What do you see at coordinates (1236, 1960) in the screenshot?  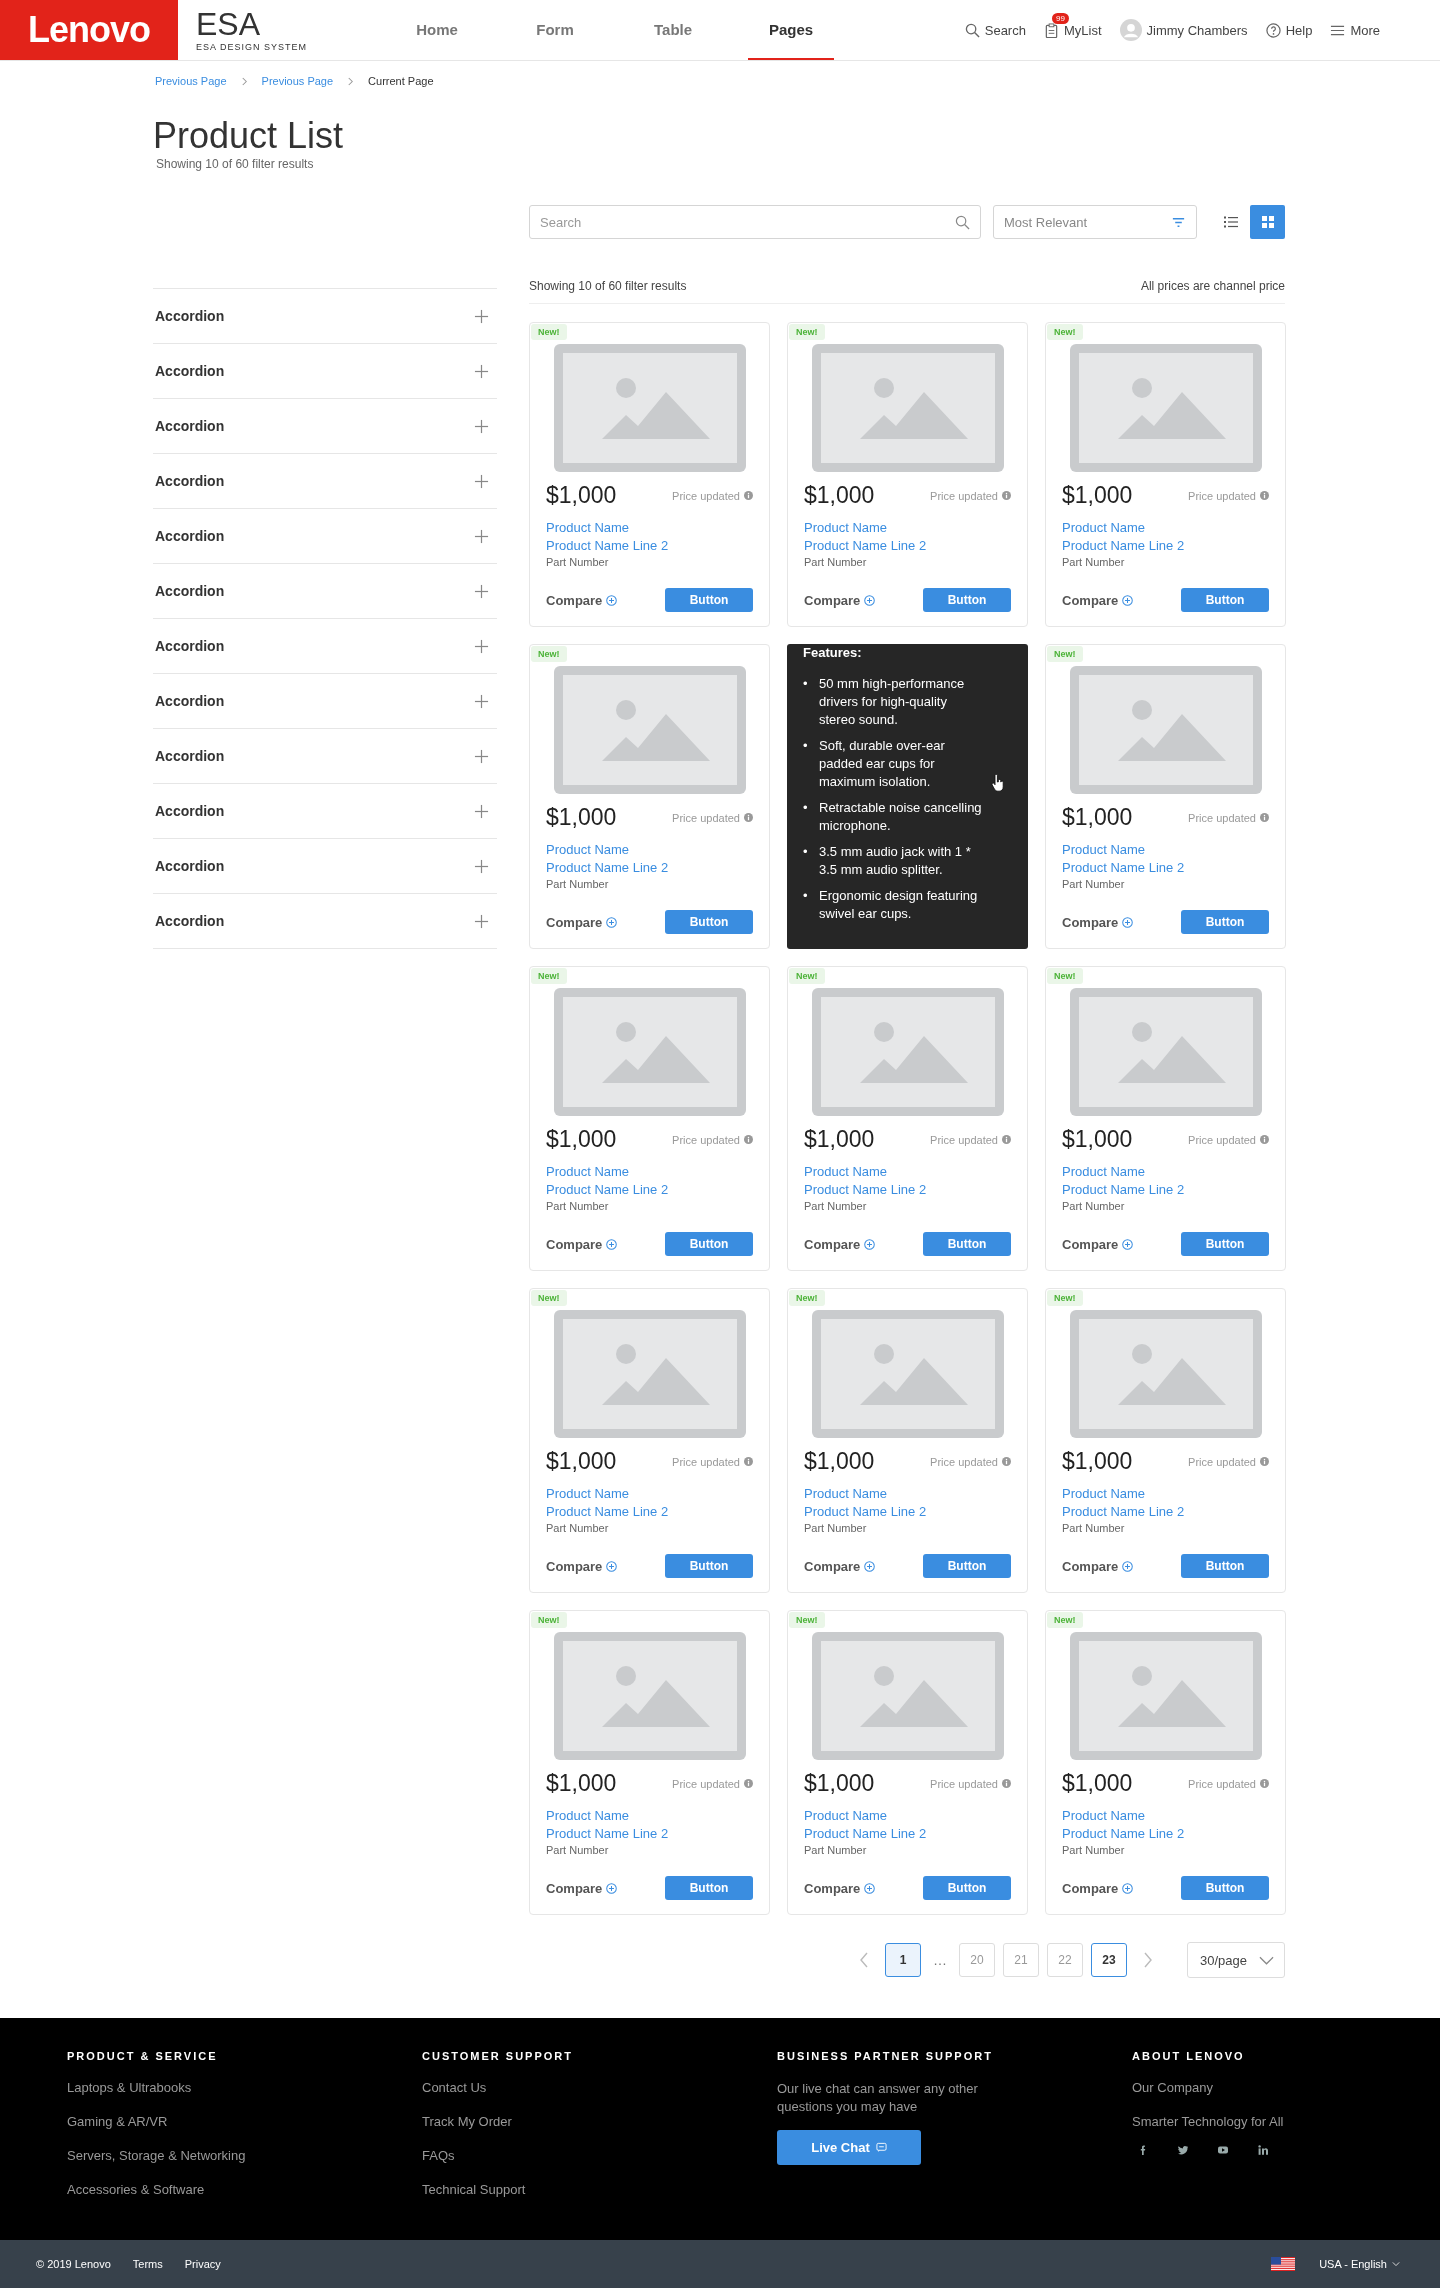 I see `page-size-dropdown: 30/page` at bounding box center [1236, 1960].